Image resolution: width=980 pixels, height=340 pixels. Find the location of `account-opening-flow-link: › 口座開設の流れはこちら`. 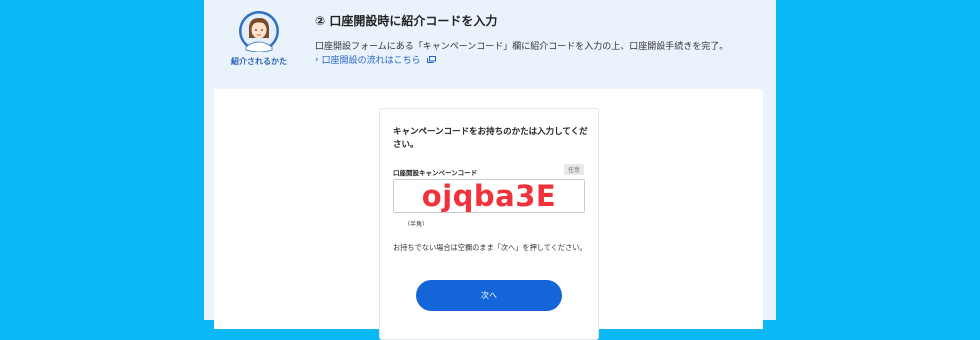

account-opening-flow-link: › 口座開設の流れはこちら is located at coordinates (375, 59).